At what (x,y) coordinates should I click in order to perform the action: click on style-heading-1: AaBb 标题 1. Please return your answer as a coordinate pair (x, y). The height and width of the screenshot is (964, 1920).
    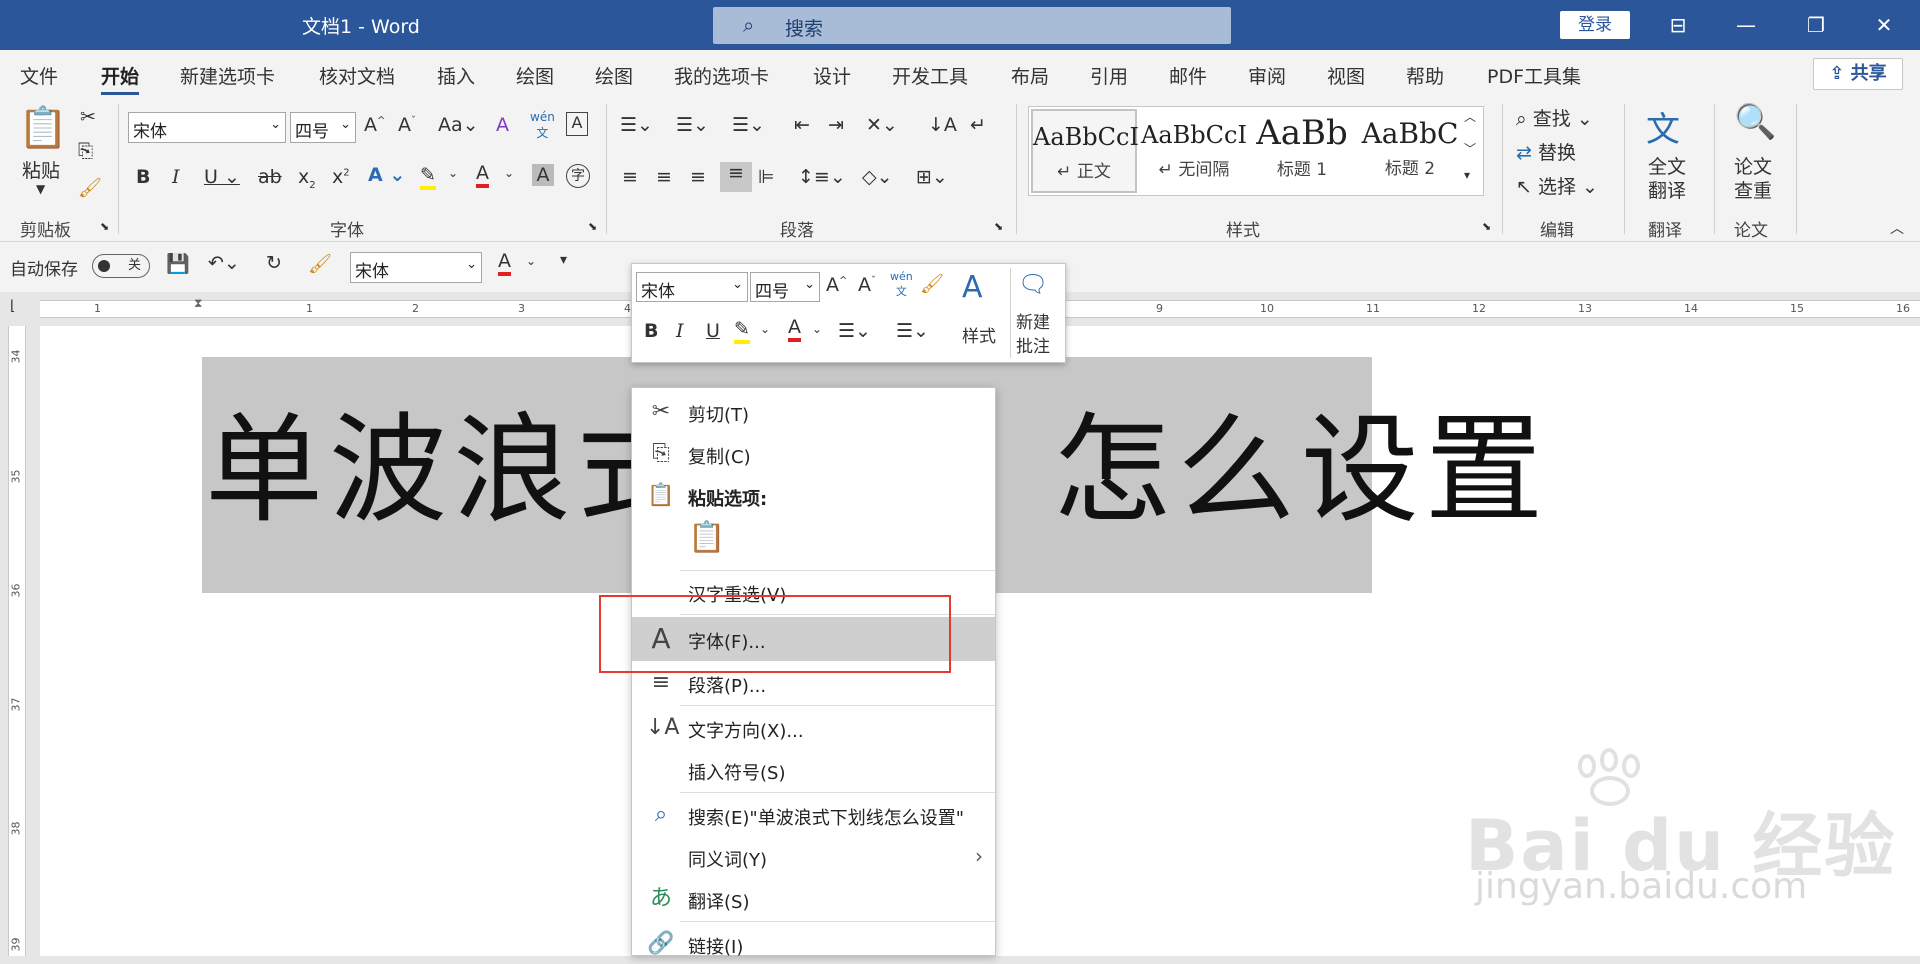
    Looking at the image, I should click on (1302, 151).